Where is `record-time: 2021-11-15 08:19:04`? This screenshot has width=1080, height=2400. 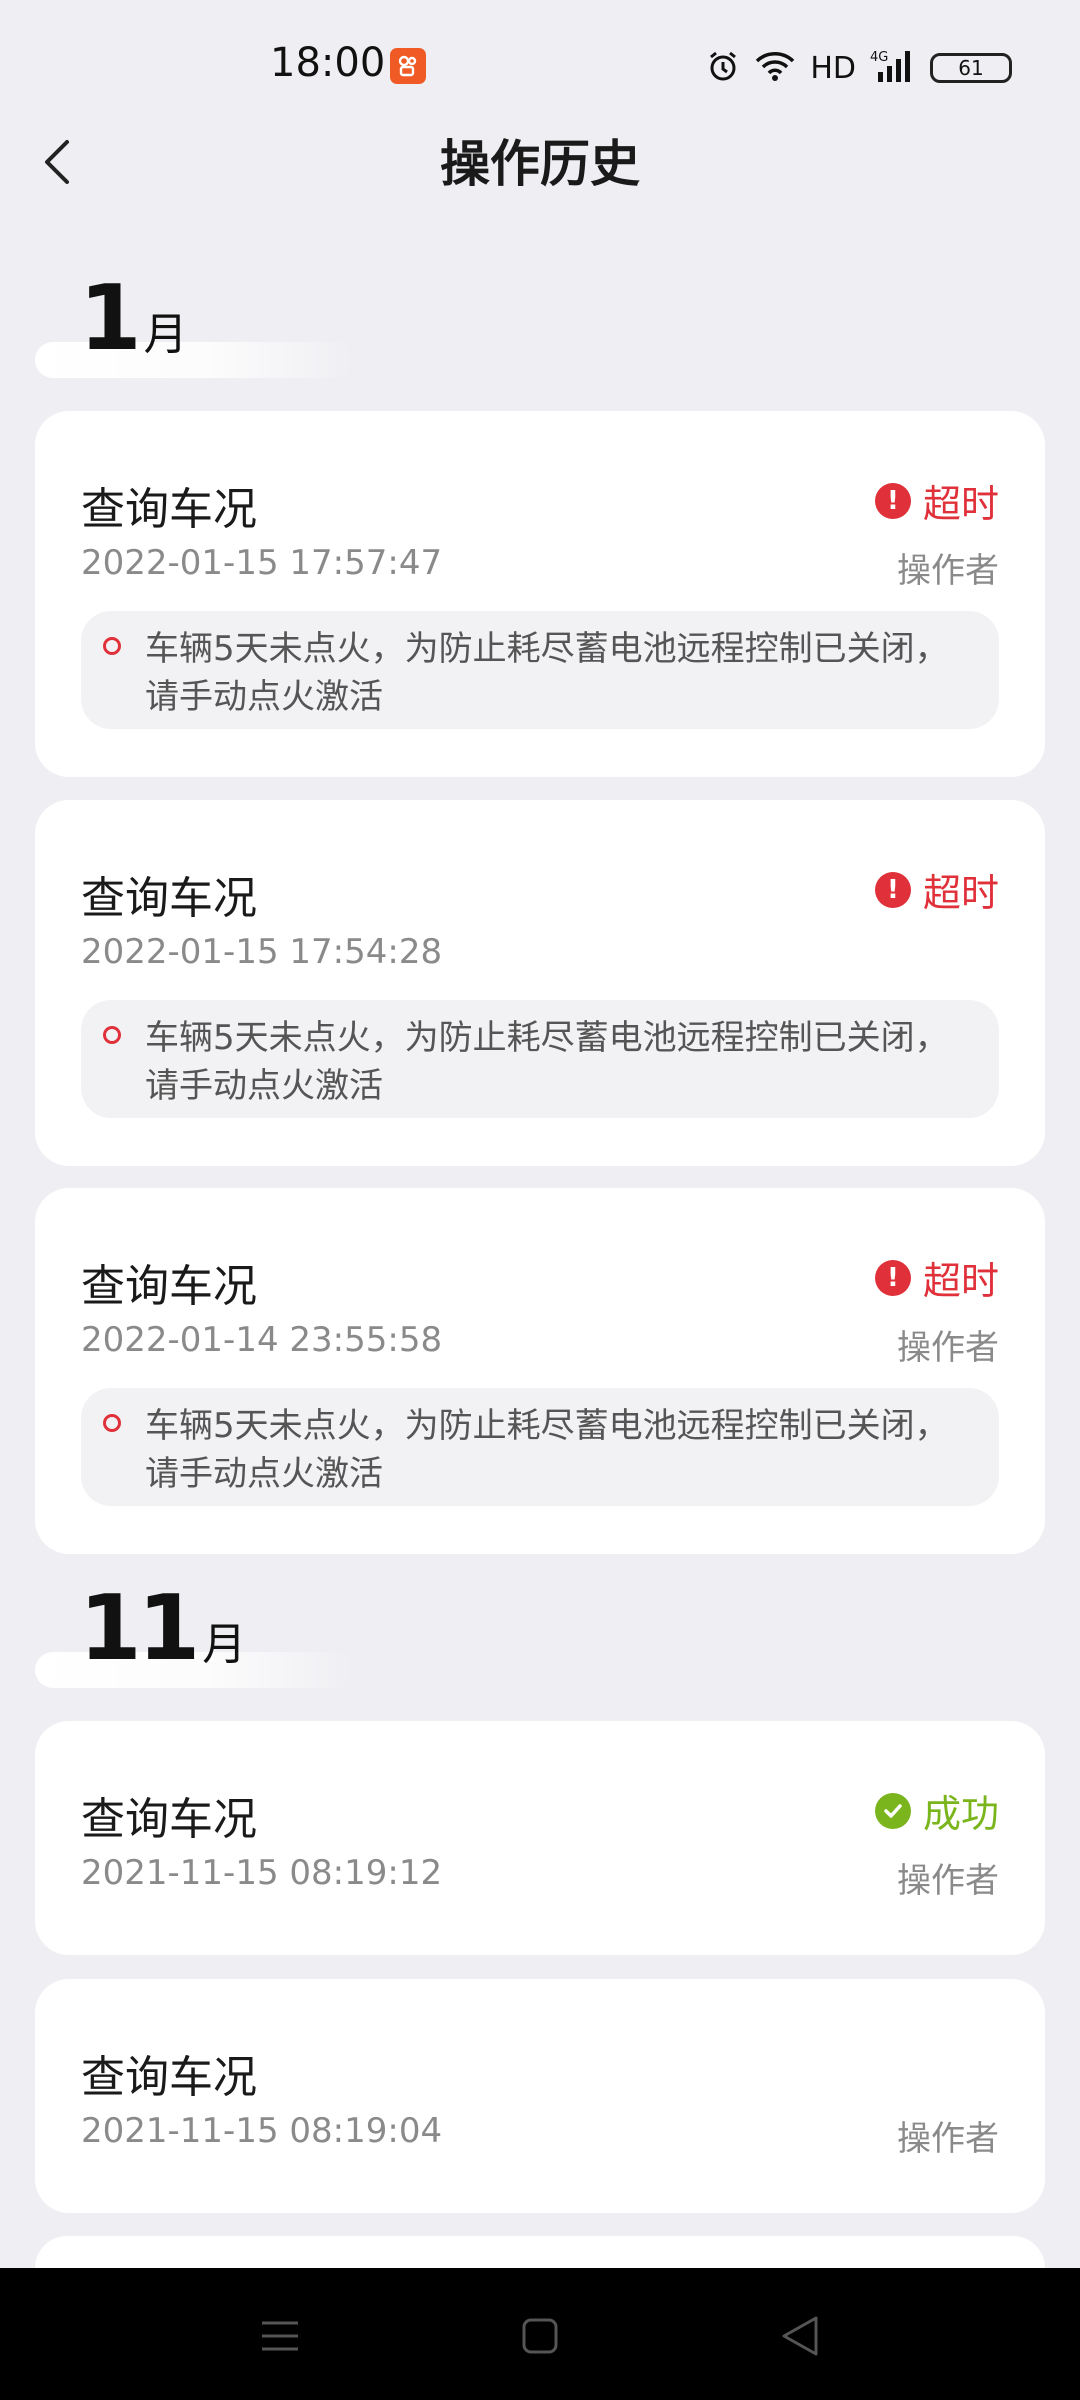
record-time: 2021-11-15 08:19:04 is located at coordinates (262, 2131).